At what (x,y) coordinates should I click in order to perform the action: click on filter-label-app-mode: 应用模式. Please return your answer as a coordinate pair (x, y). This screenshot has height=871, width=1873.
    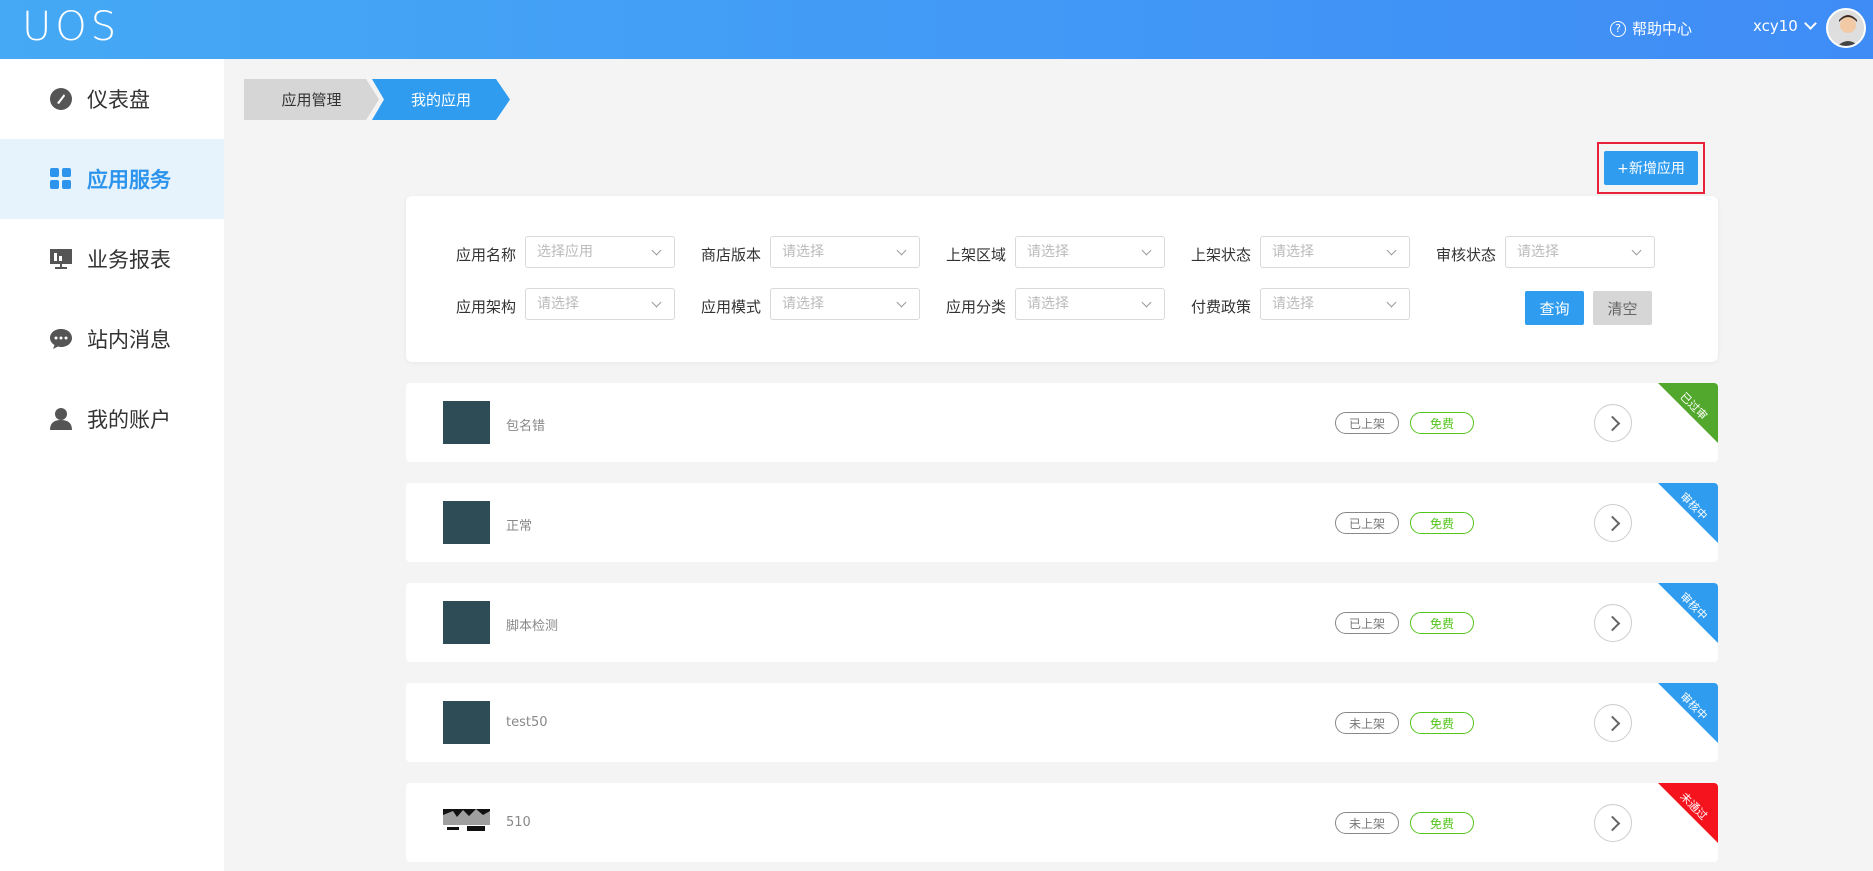
    Looking at the image, I should click on (731, 307).